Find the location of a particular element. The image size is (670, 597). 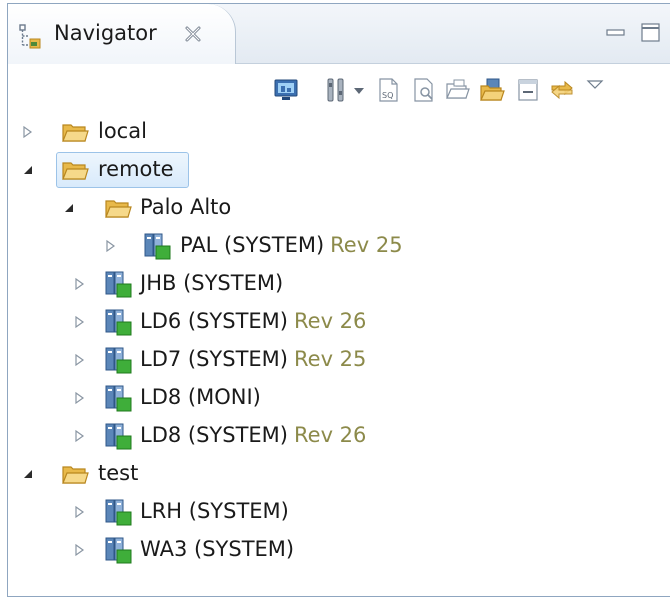

tree-node-label: PAL (SYSTEM) Rev 25 is located at coordinates (291, 245).